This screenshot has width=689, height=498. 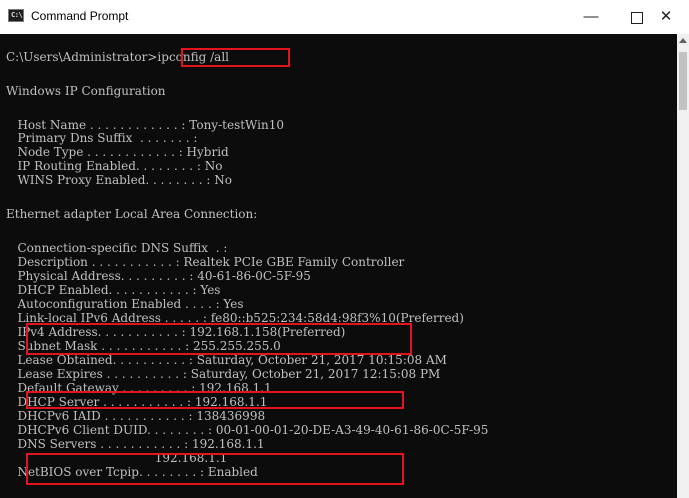 What do you see at coordinates (219, 339) in the screenshot?
I see `highlight-ipv4-subnet-box` at bounding box center [219, 339].